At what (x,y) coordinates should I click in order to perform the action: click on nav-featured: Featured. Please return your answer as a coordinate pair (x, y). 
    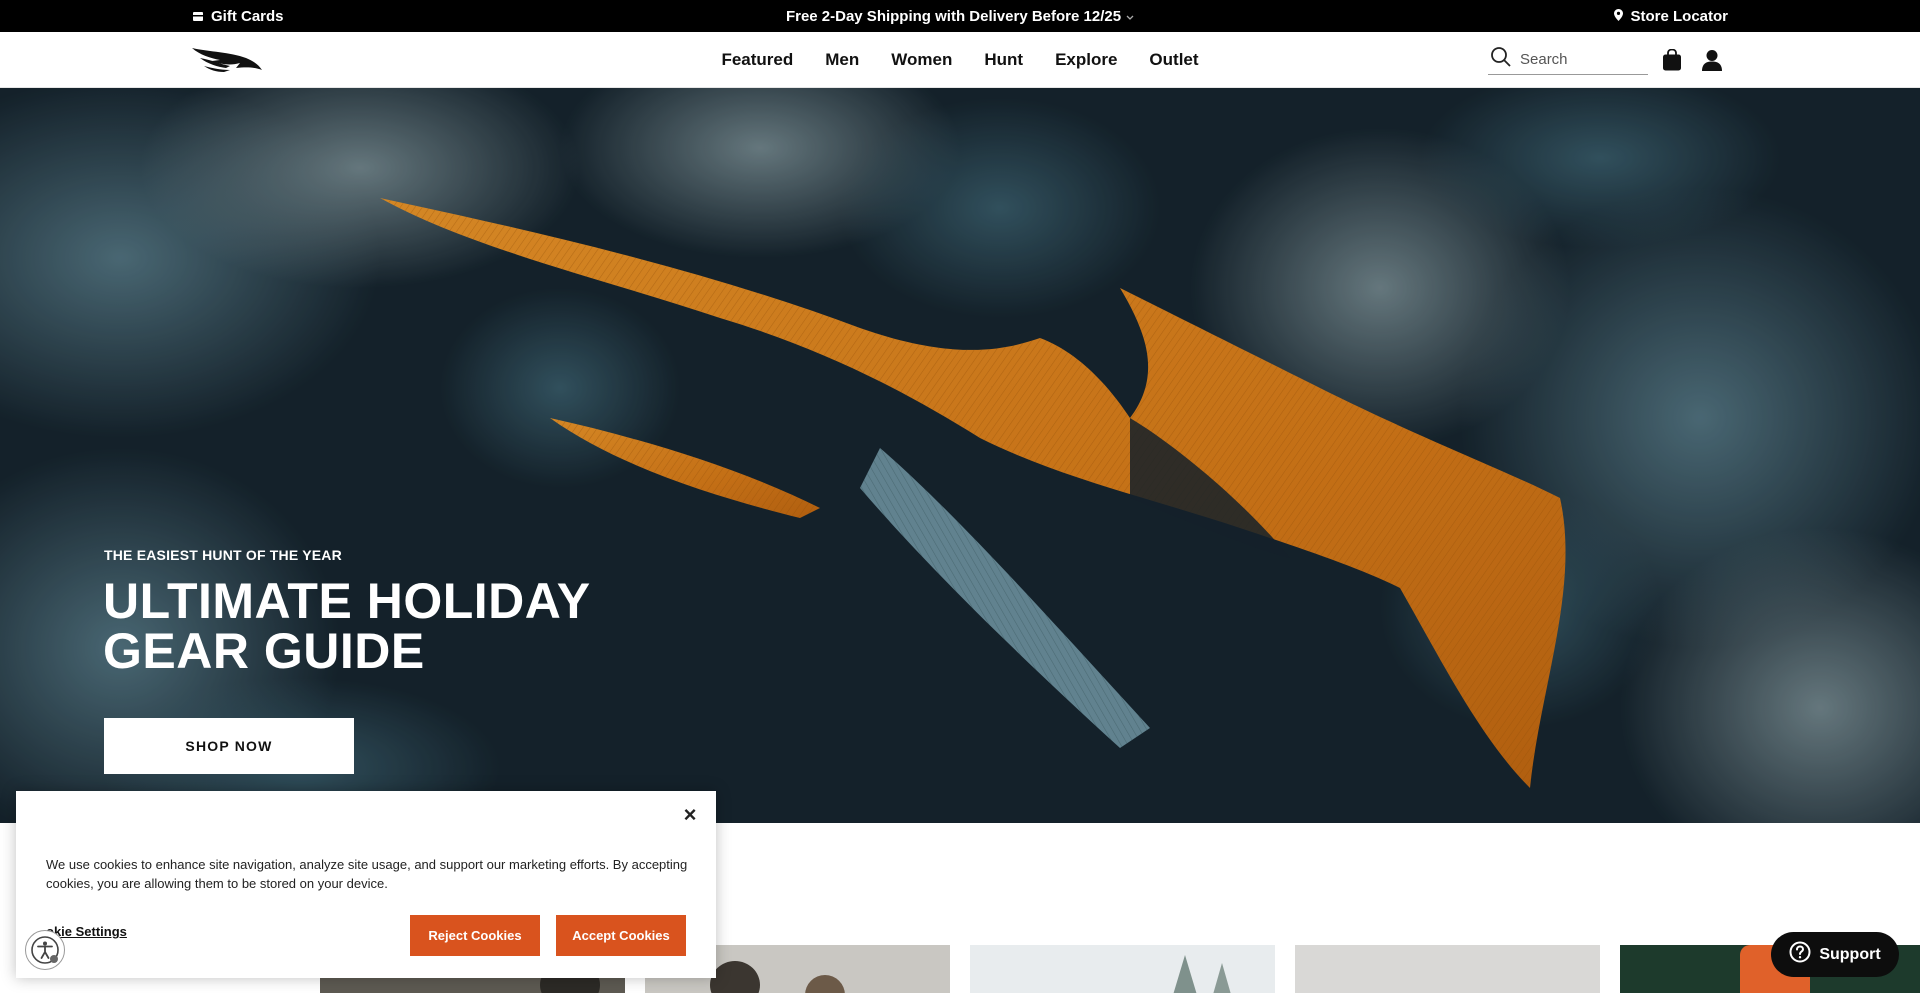
    Looking at the image, I should click on (757, 60).